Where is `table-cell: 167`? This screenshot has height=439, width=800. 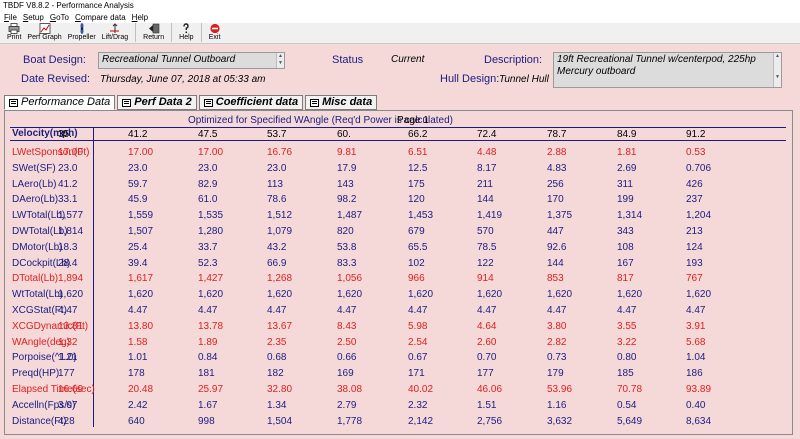 table-cell: 167 is located at coordinates (625, 263).